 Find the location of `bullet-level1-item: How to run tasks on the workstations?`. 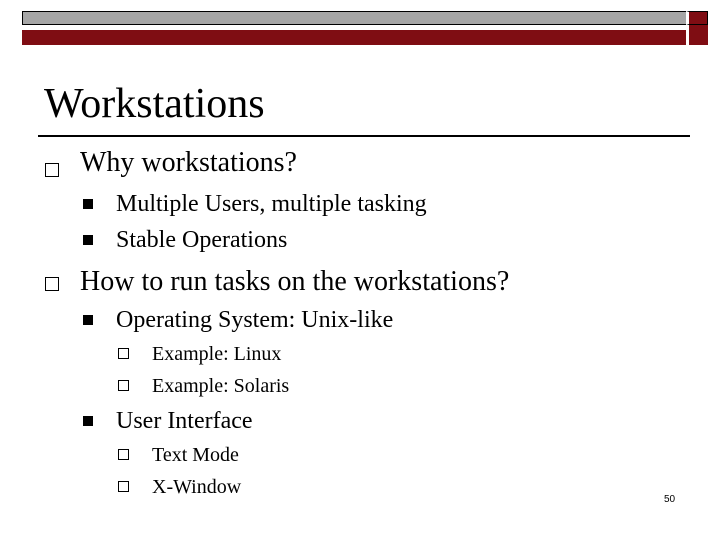

bullet-level1-item: How to run tasks on the workstations? is located at coordinates (295, 281).